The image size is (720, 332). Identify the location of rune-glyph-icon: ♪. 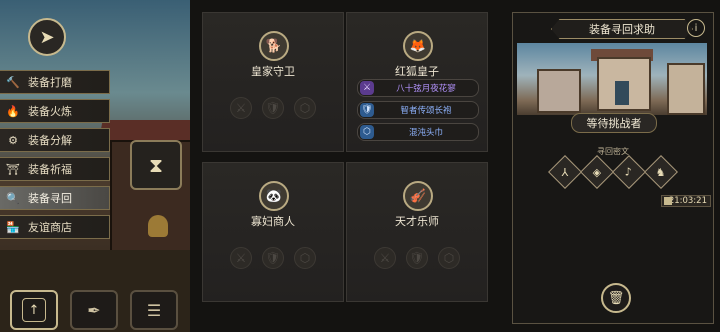
(629, 172).